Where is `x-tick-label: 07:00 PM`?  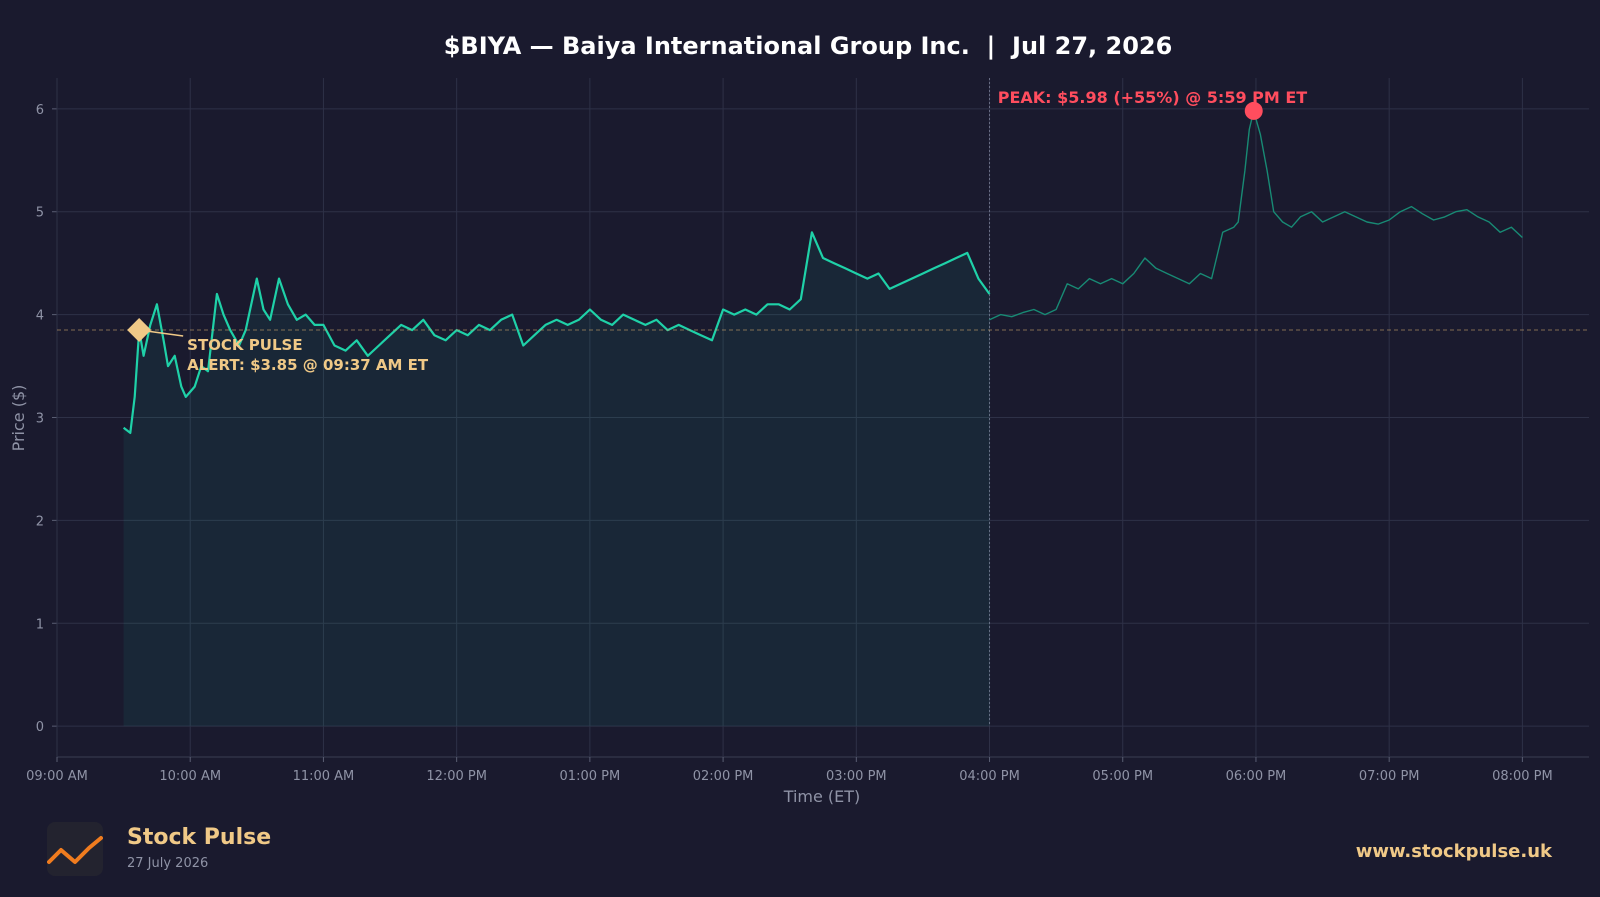
x-tick-label: 07:00 PM is located at coordinates (1389, 776).